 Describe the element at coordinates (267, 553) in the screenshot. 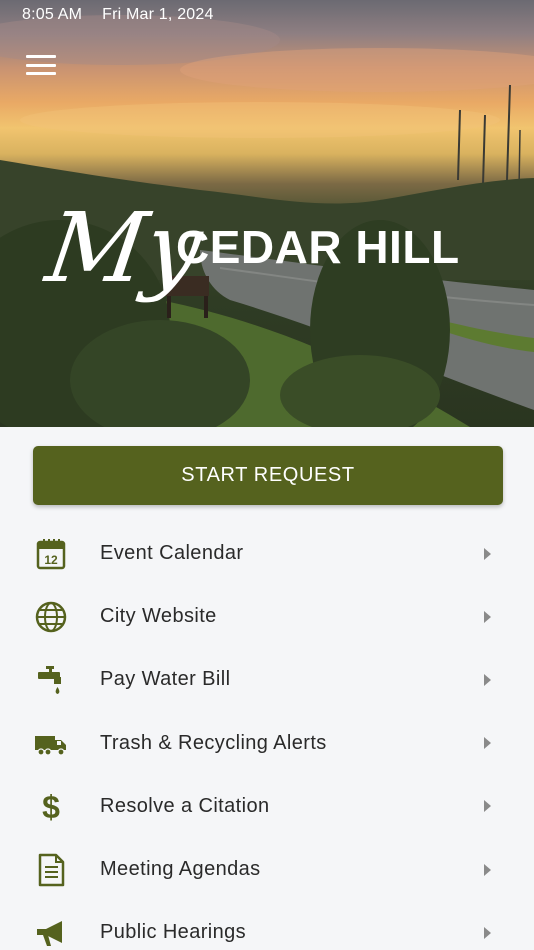

I see `menu-item-event-calendar: 12 Event Calendar` at that location.